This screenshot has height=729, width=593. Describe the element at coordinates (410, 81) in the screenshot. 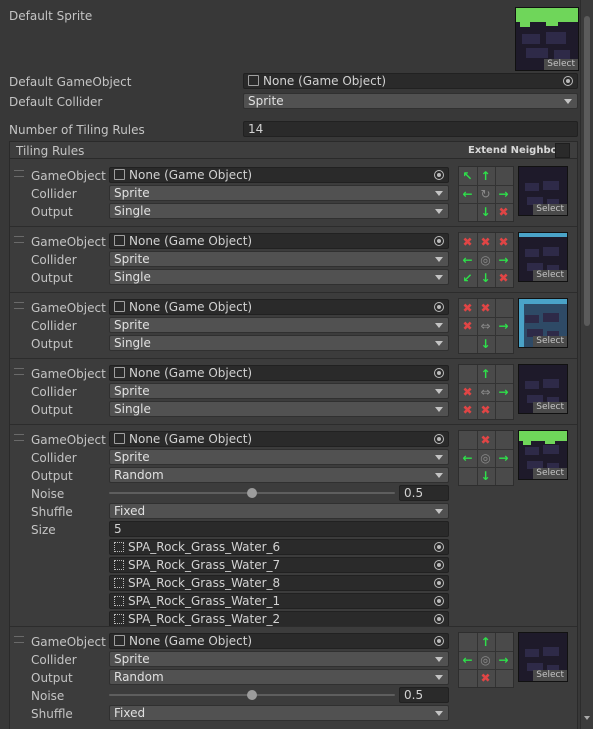

I see `default-gameobject-field: None (Game Object)` at that location.